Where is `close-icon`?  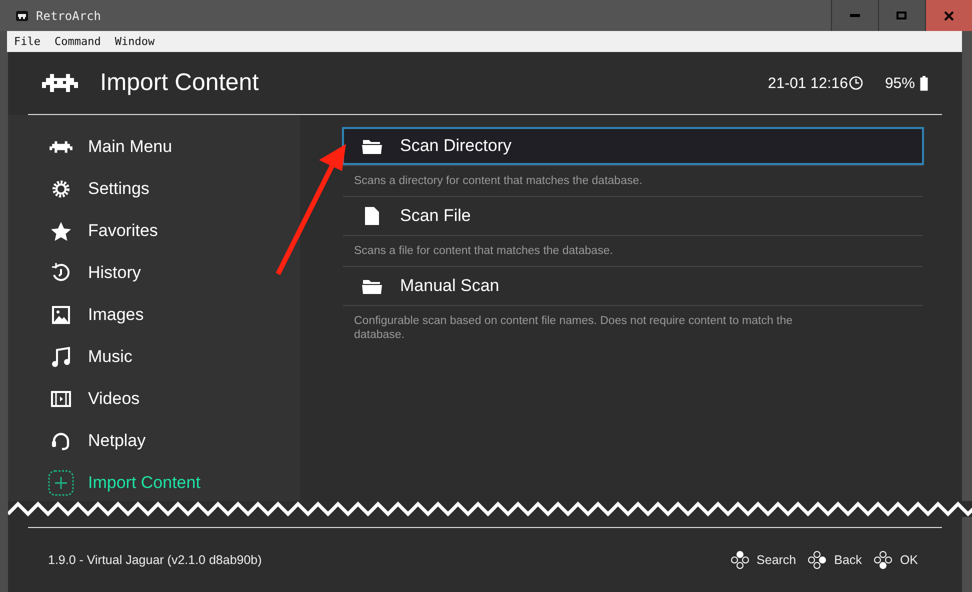
close-icon is located at coordinates (949, 15).